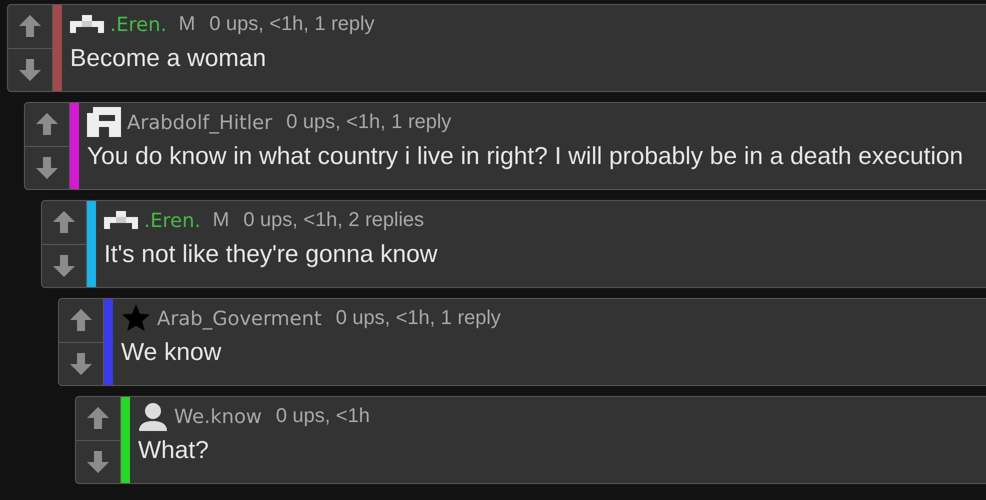 The height and width of the screenshot is (500, 986). What do you see at coordinates (271, 255) in the screenshot?
I see `comment-text: It's not like they're gonna know` at bounding box center [271, 255].